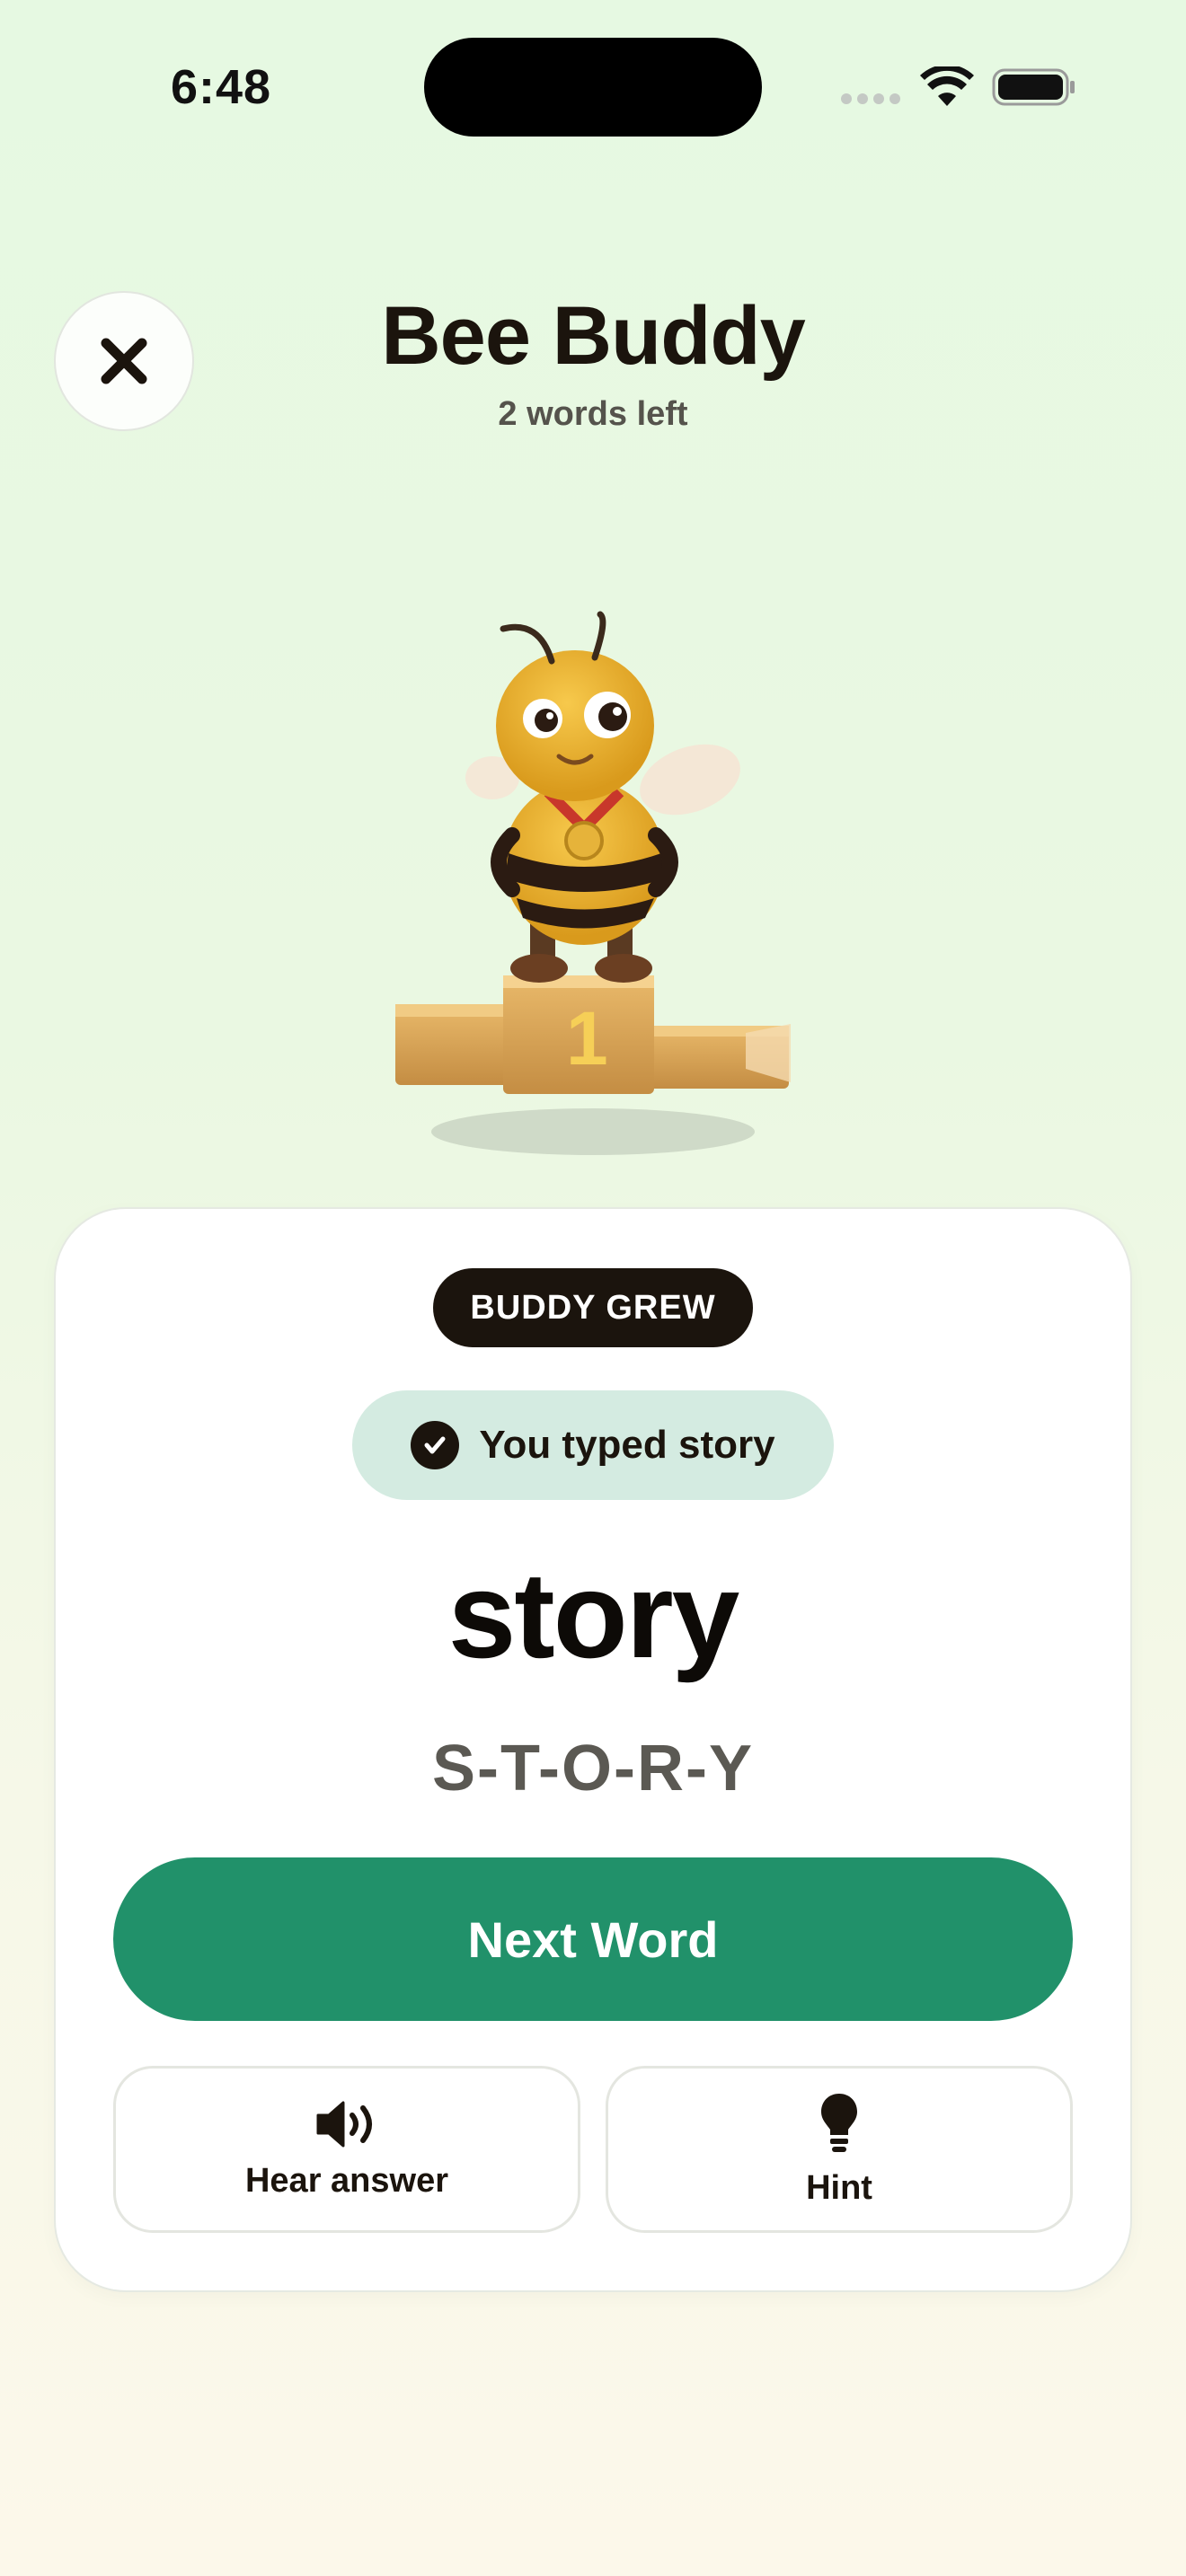  What do you see at coordinates (872, 99) in the screenshot?
I see `cellular-signal-icon` at bounding box center [872, 99].